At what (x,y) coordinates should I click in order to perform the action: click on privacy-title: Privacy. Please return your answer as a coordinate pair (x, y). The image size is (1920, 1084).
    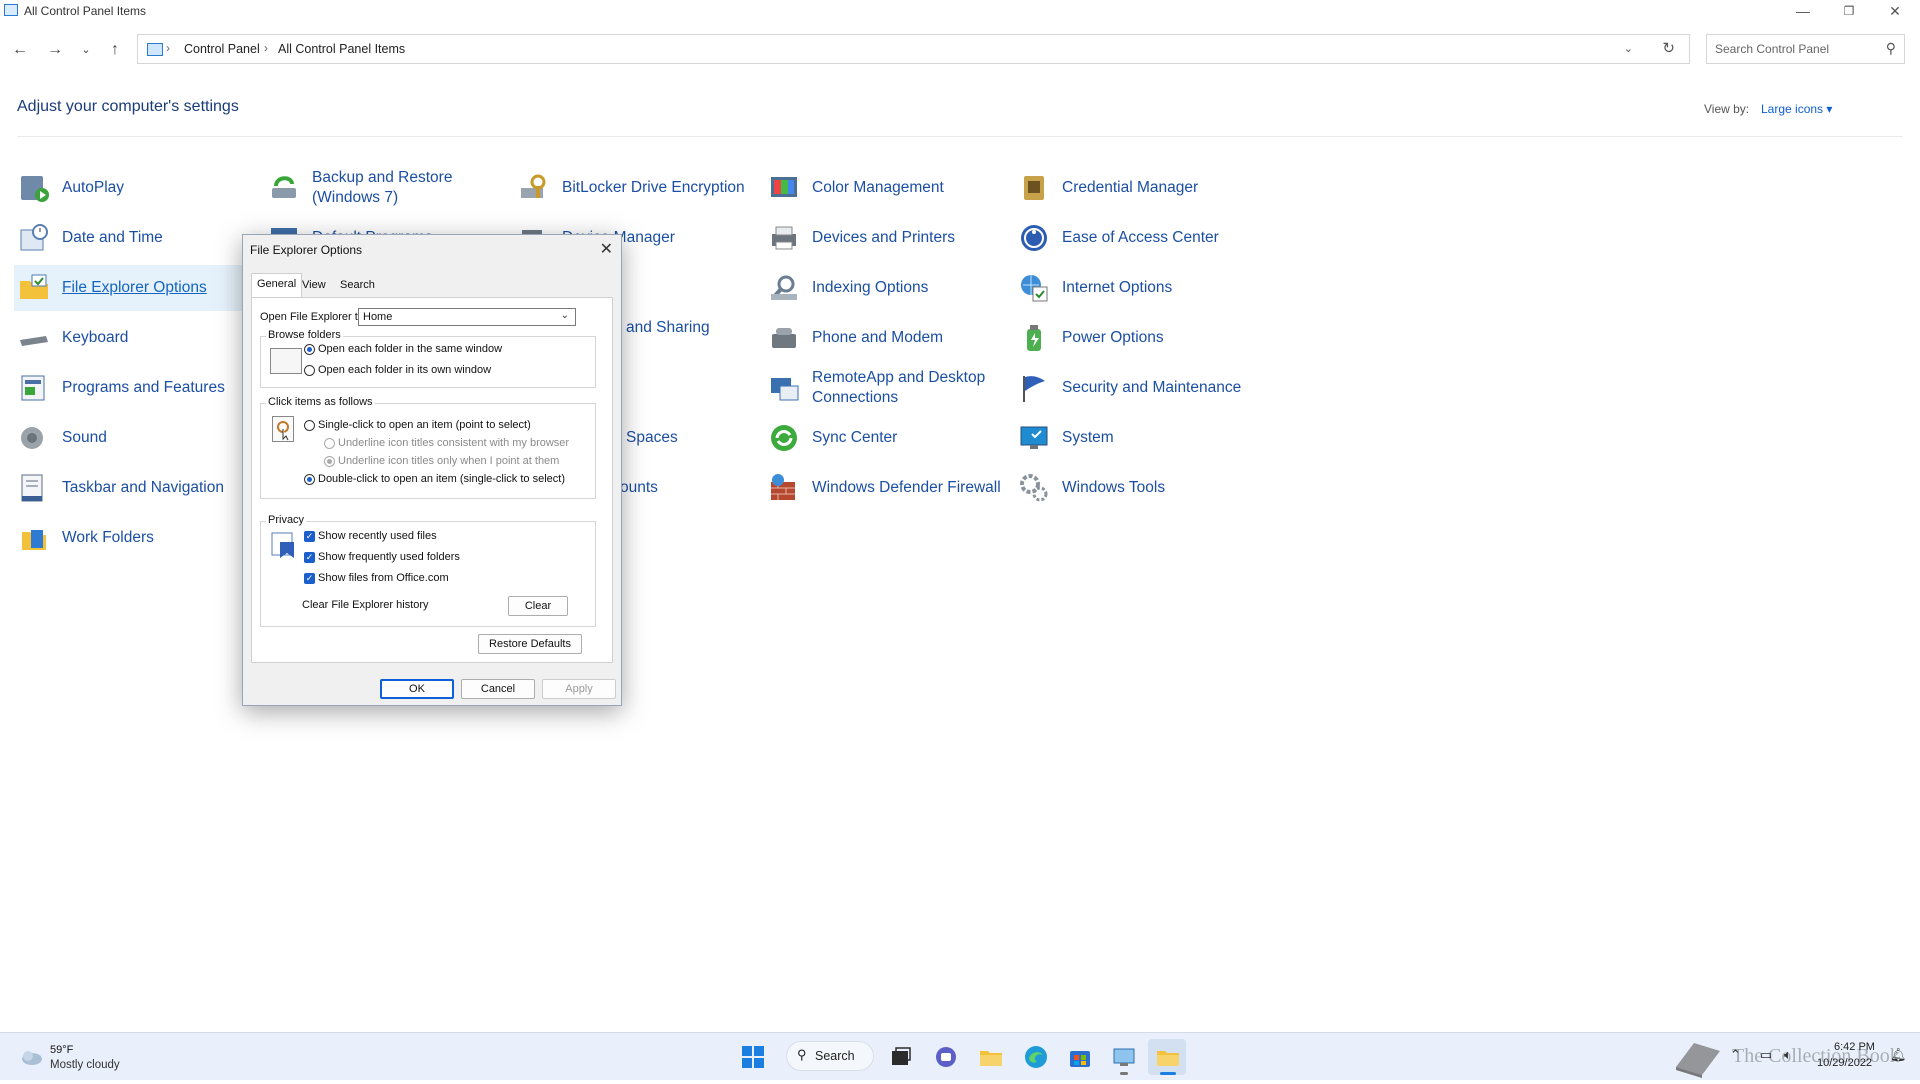
    Looking at the image, I should click on (286, 520).